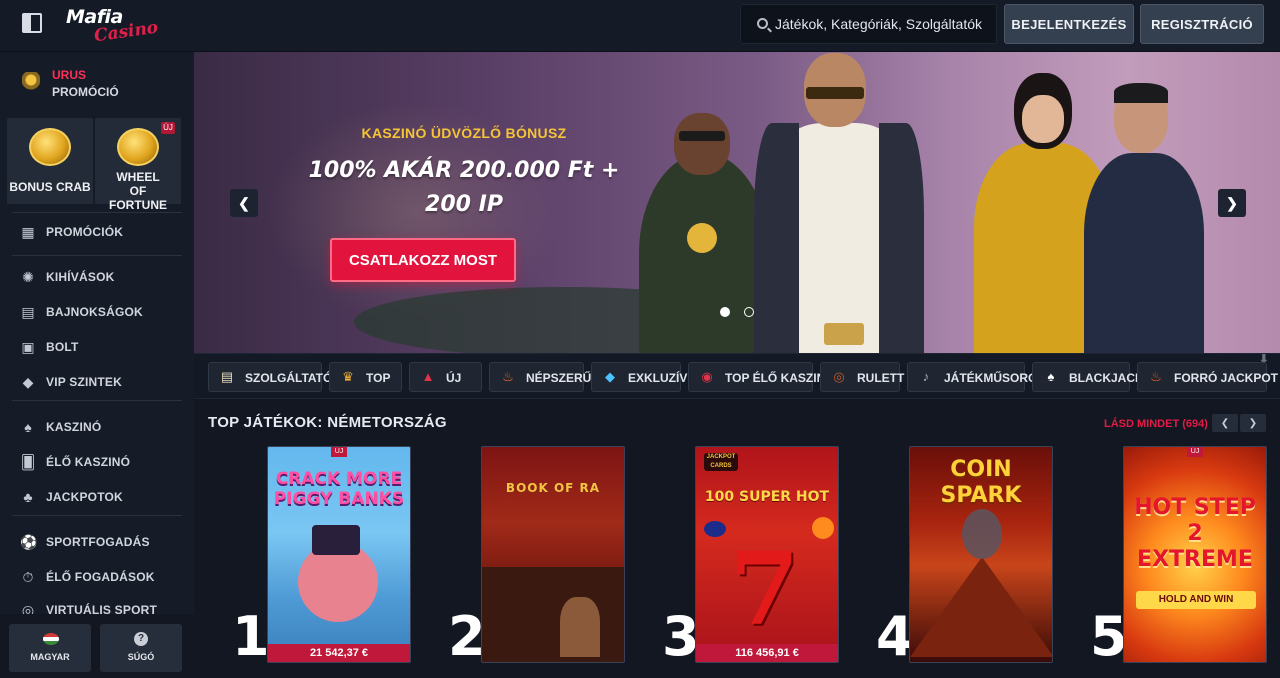 The image size is (1280, 678). Describe the element at coordinates (244, 203) in the screenshot. I see `carousel-prev-button: ❮` at that location.